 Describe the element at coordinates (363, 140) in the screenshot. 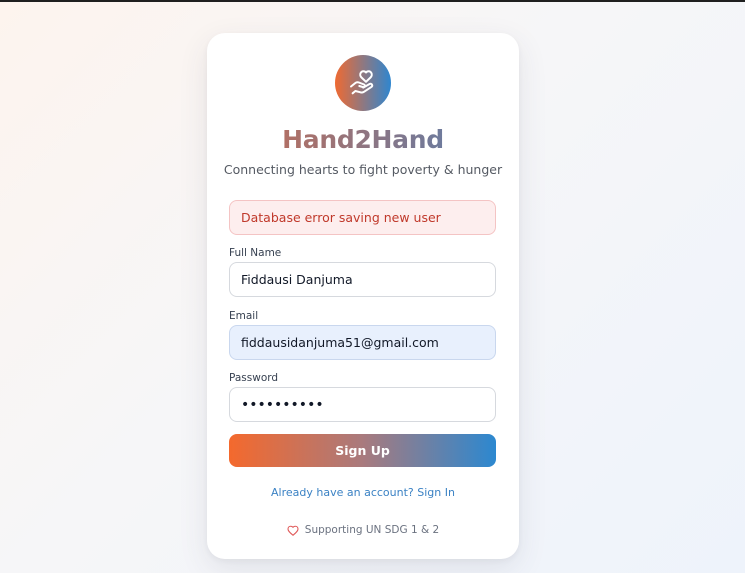

I see `brand-title: Hand2Hand` at that location.